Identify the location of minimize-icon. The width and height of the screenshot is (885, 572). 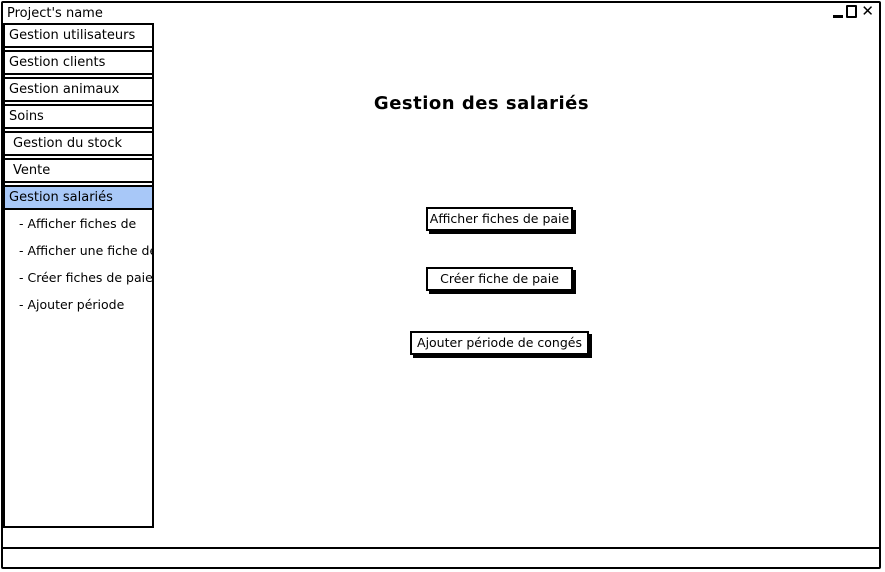
(838, 16).